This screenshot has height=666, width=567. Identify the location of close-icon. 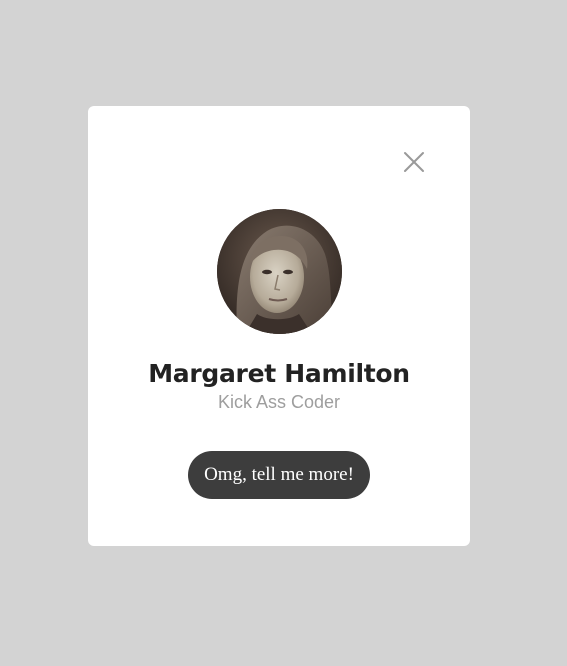
(414, 162).